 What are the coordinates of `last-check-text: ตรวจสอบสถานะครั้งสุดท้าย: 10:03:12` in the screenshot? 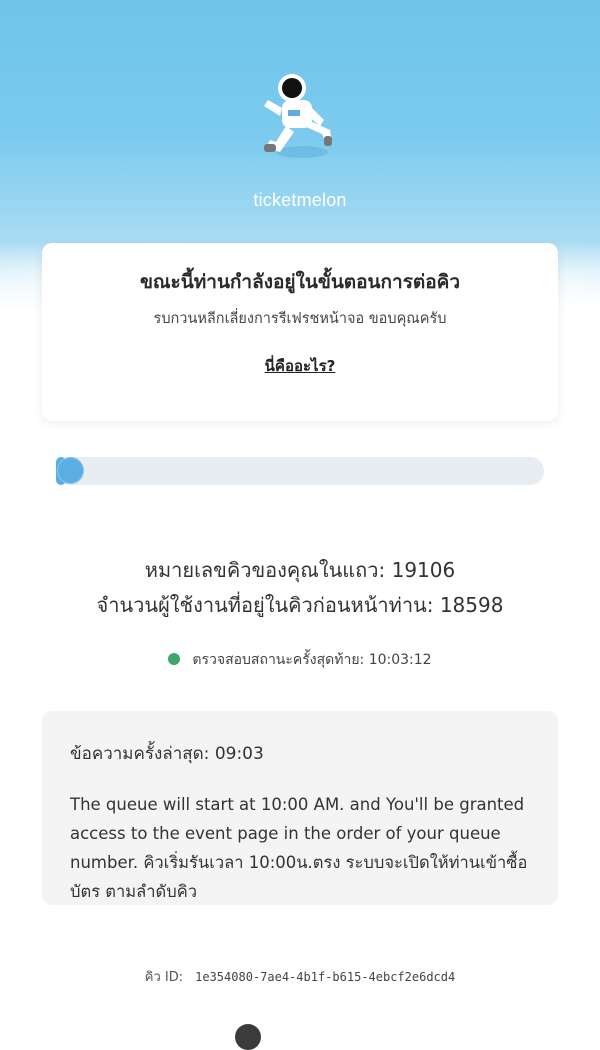 It's located at (312, 660).